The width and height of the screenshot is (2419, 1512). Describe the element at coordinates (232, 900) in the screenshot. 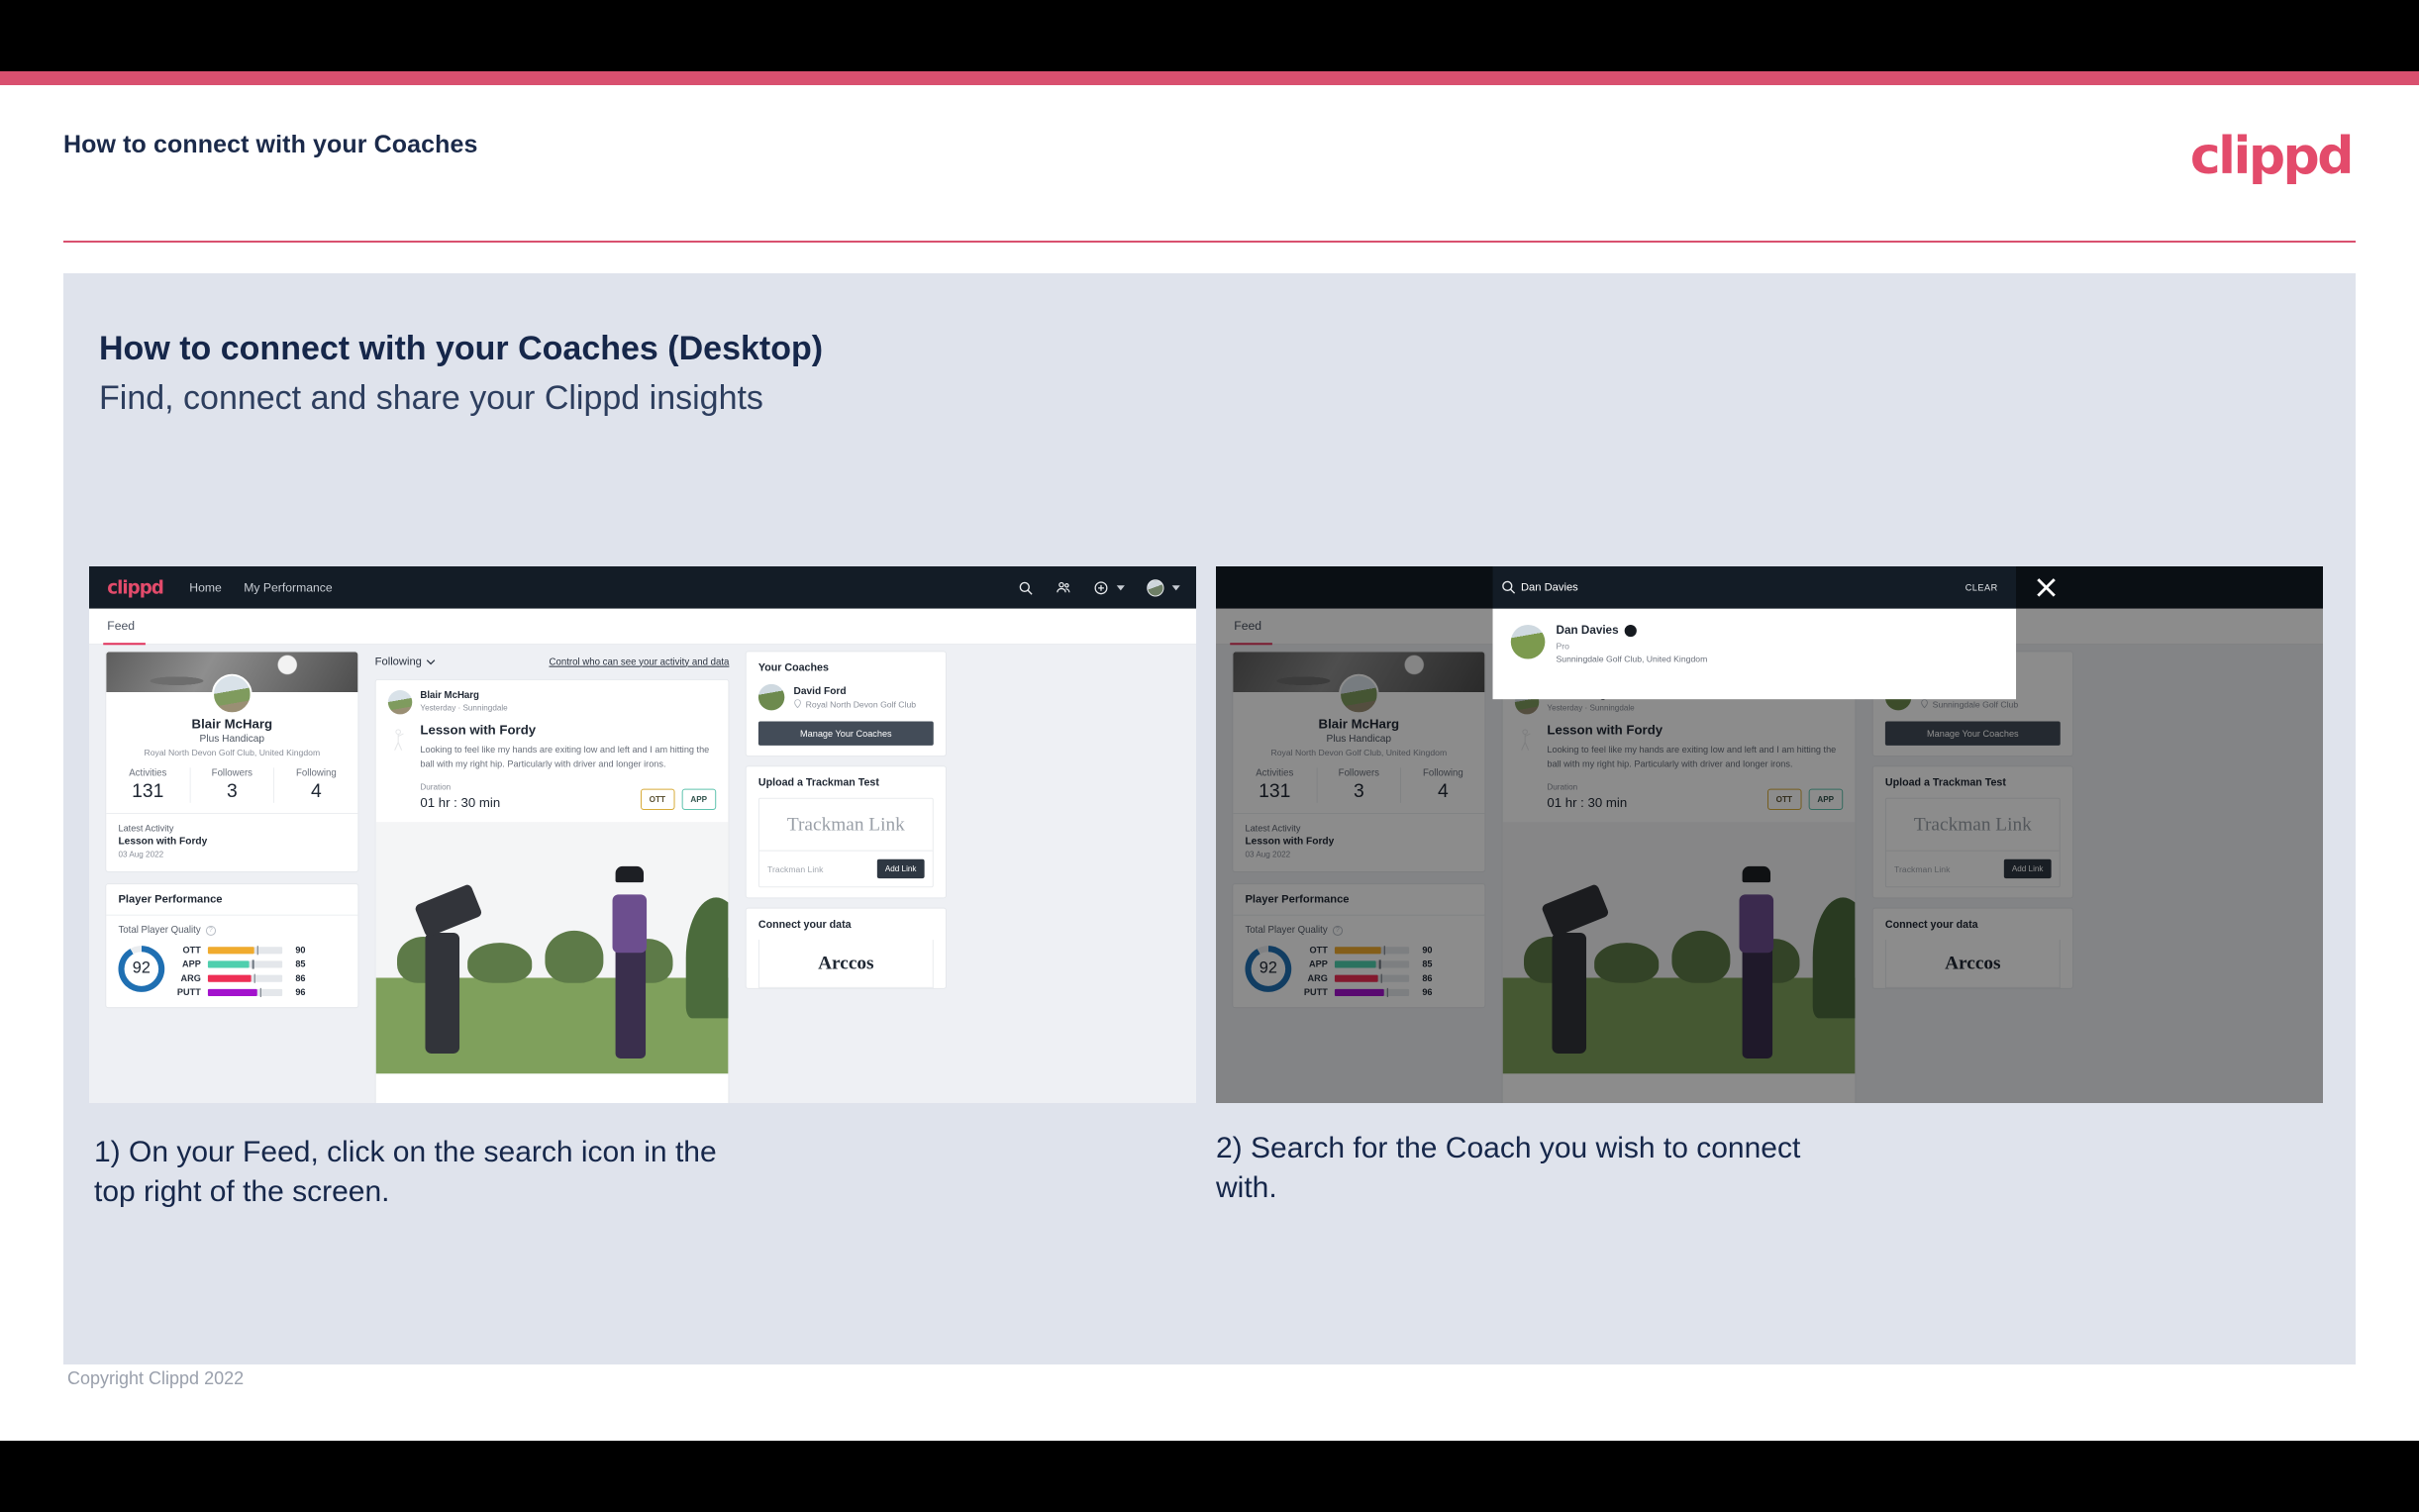

I see `performance-title: Player Performance` at that location.